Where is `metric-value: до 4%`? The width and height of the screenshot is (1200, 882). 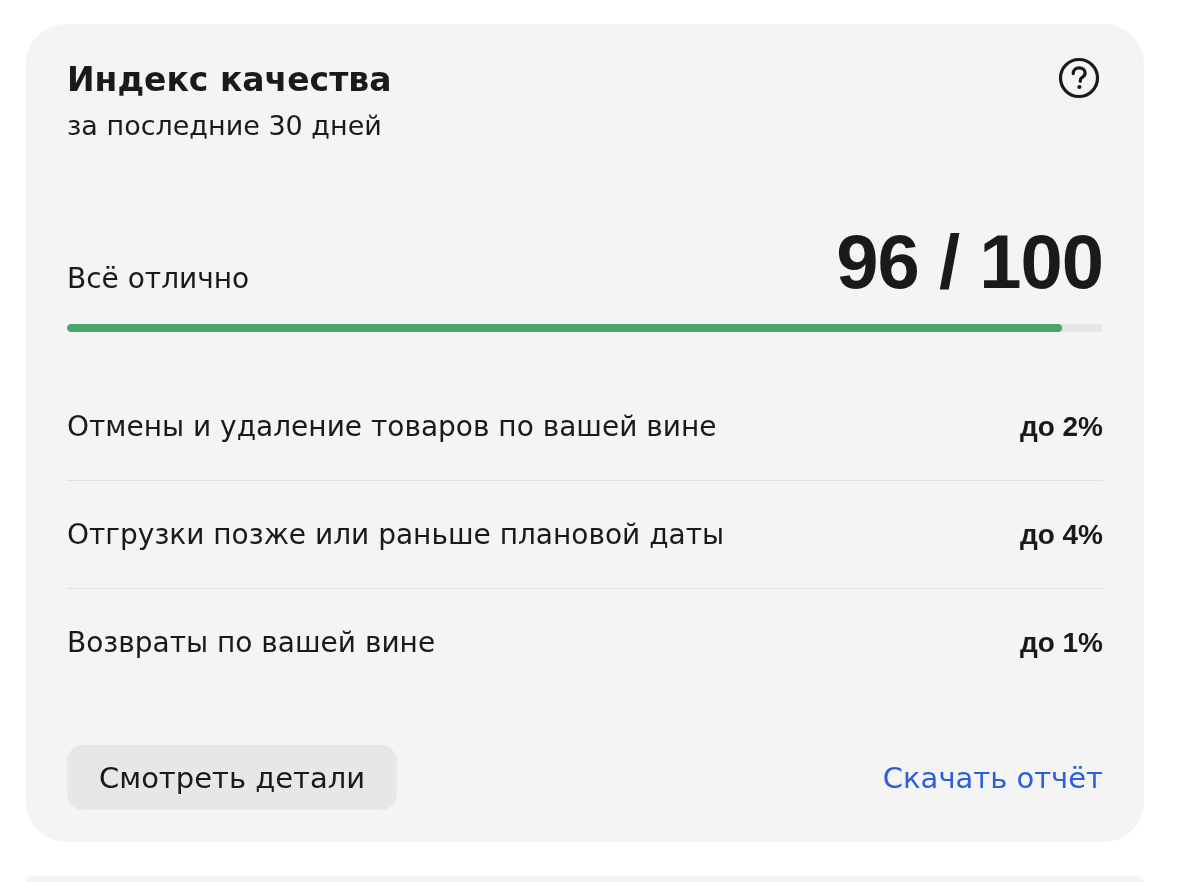 metric-value: до 4% is located at coordinates (1061, 534).